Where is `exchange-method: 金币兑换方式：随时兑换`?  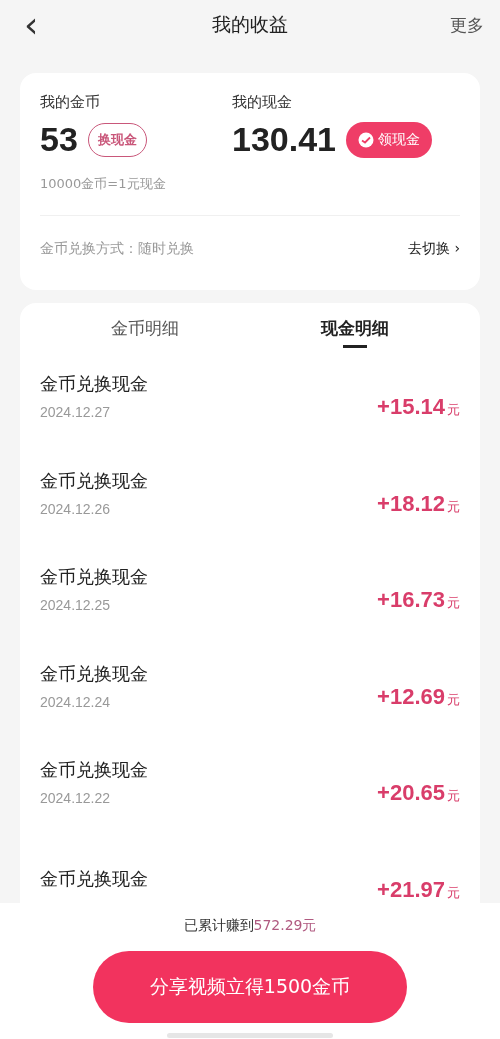
exchange-method: 金币兑换方式：随时兑换 is located at coordinates (117, 249).